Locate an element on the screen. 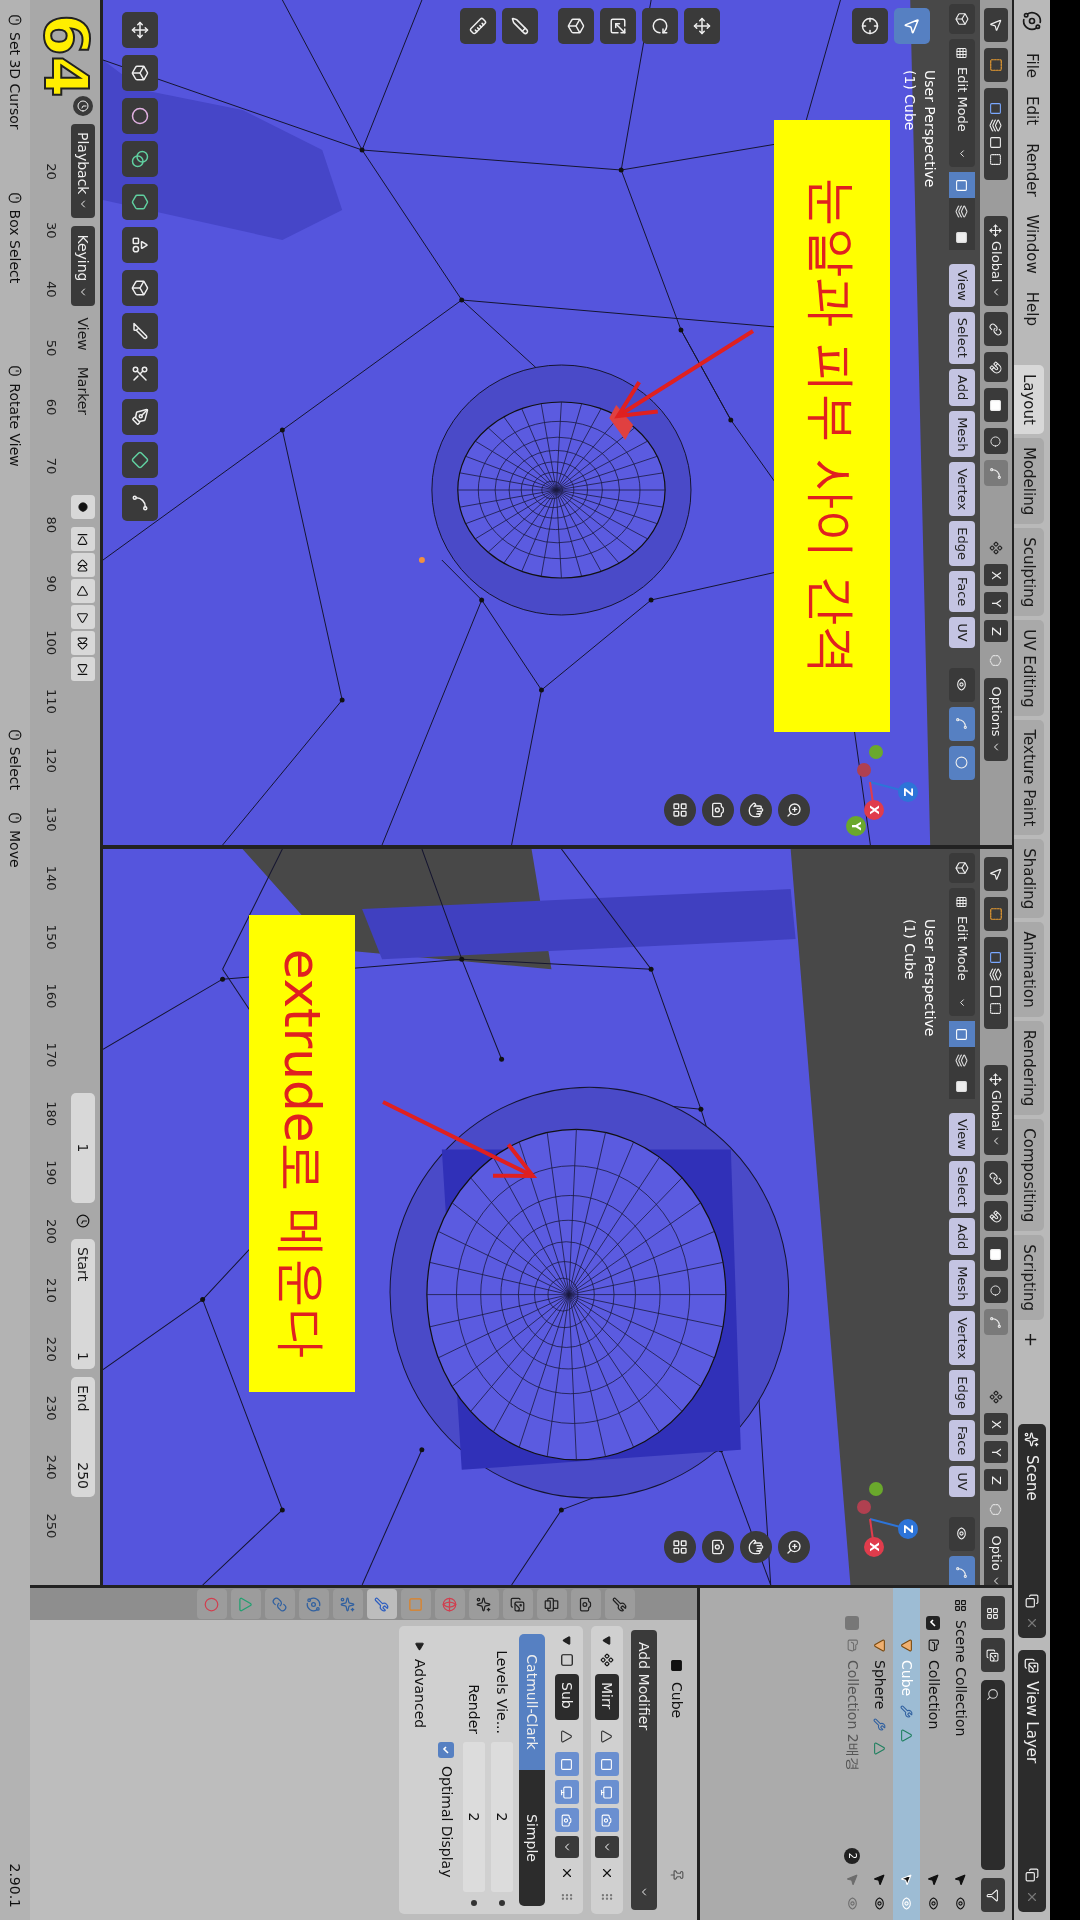  tool-icon is located at coordinates (996, 874).